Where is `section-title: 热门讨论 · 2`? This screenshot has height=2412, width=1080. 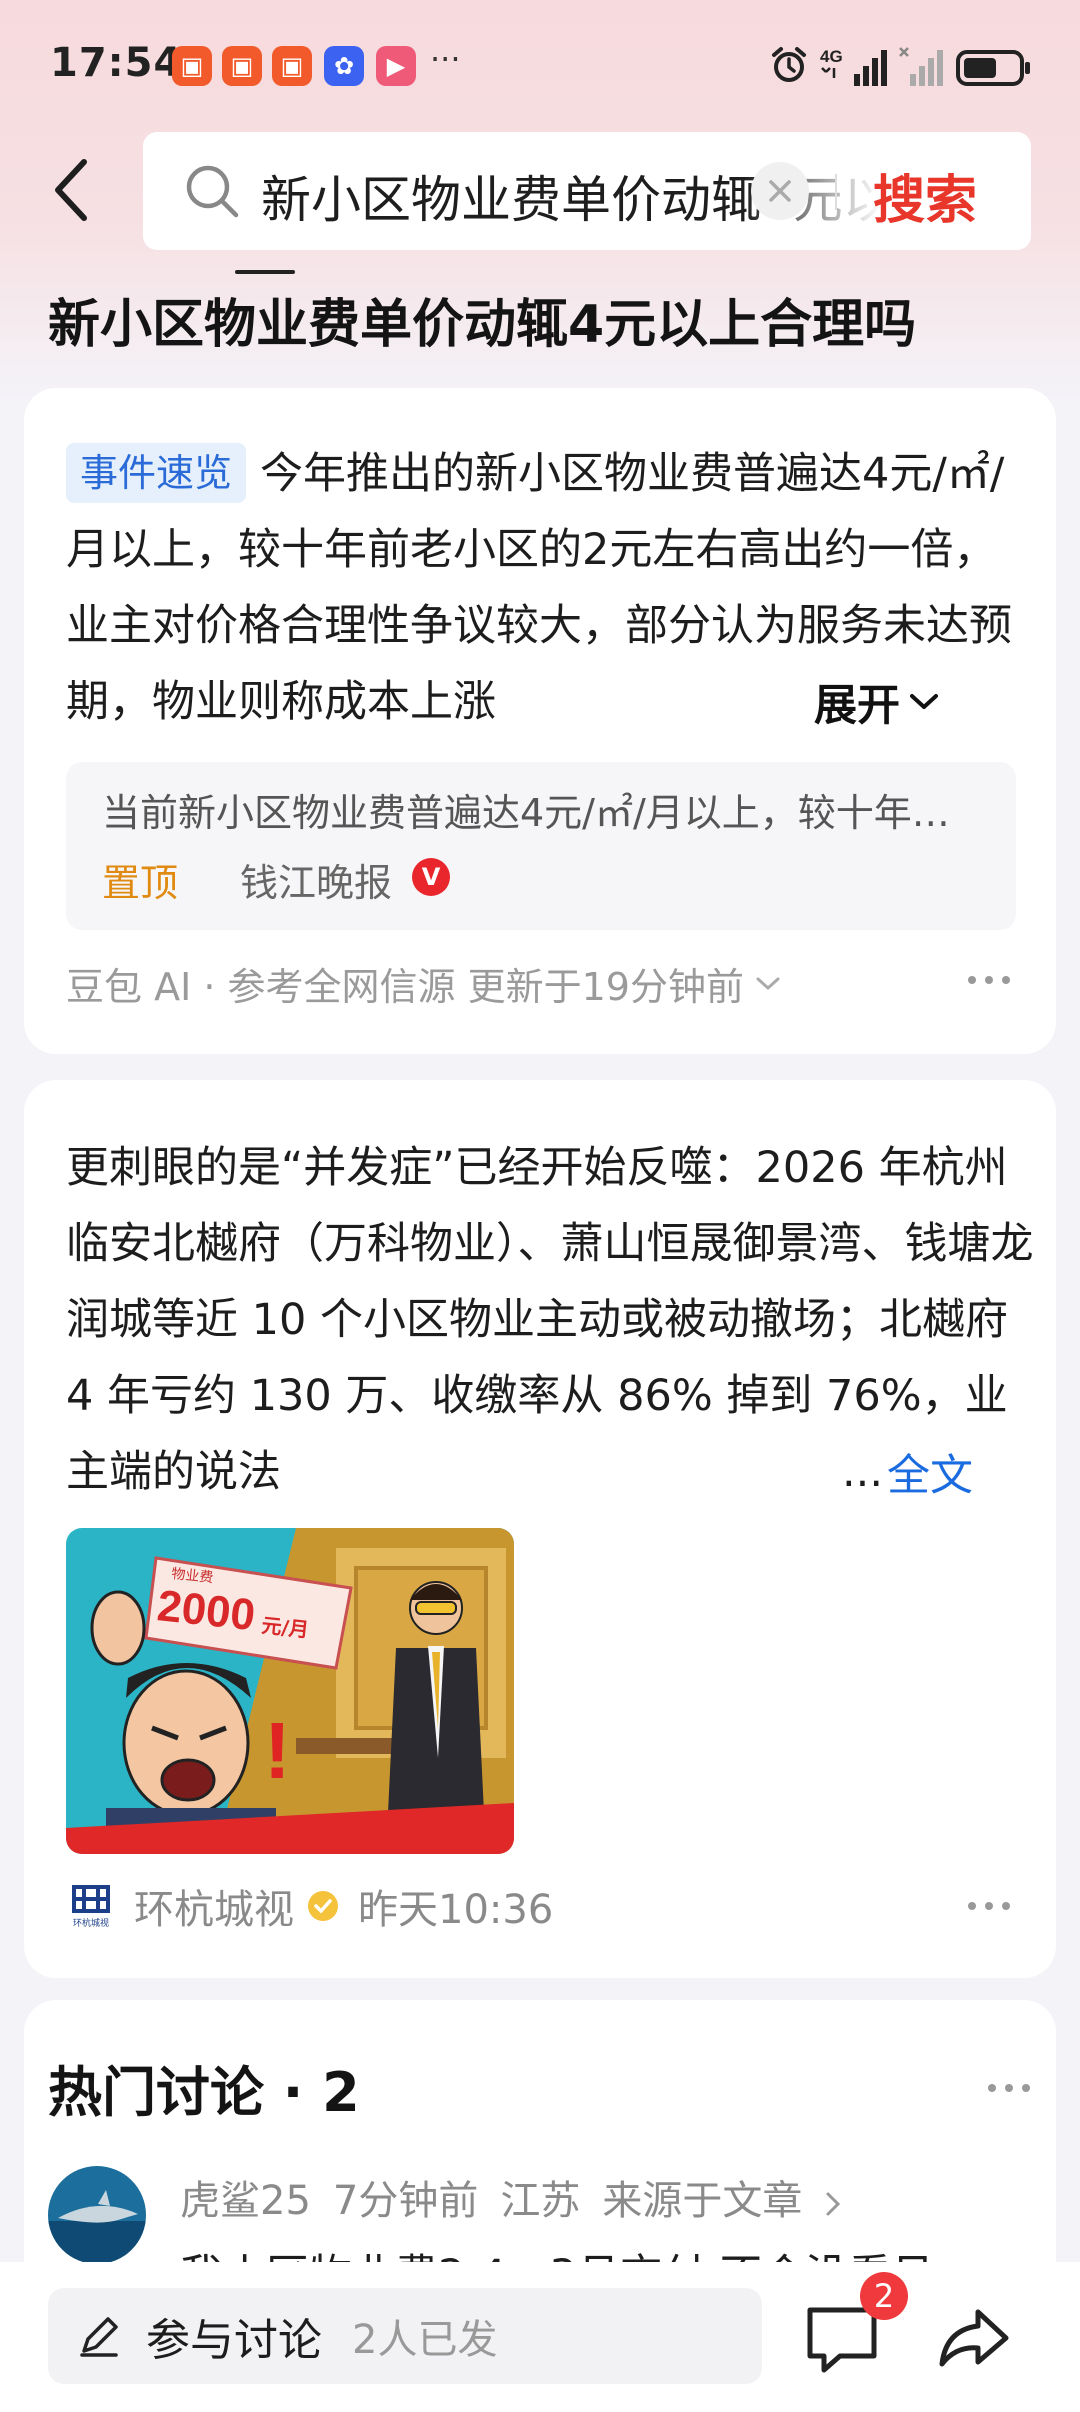
section-title: 热门讨论 · 2 is located at coordinates (204, 2092).